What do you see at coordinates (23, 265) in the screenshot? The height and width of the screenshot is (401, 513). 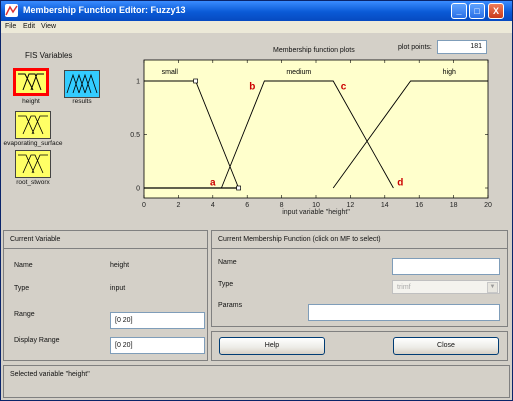 I see `var-name-label: Name` at bounding box center [23, 265].